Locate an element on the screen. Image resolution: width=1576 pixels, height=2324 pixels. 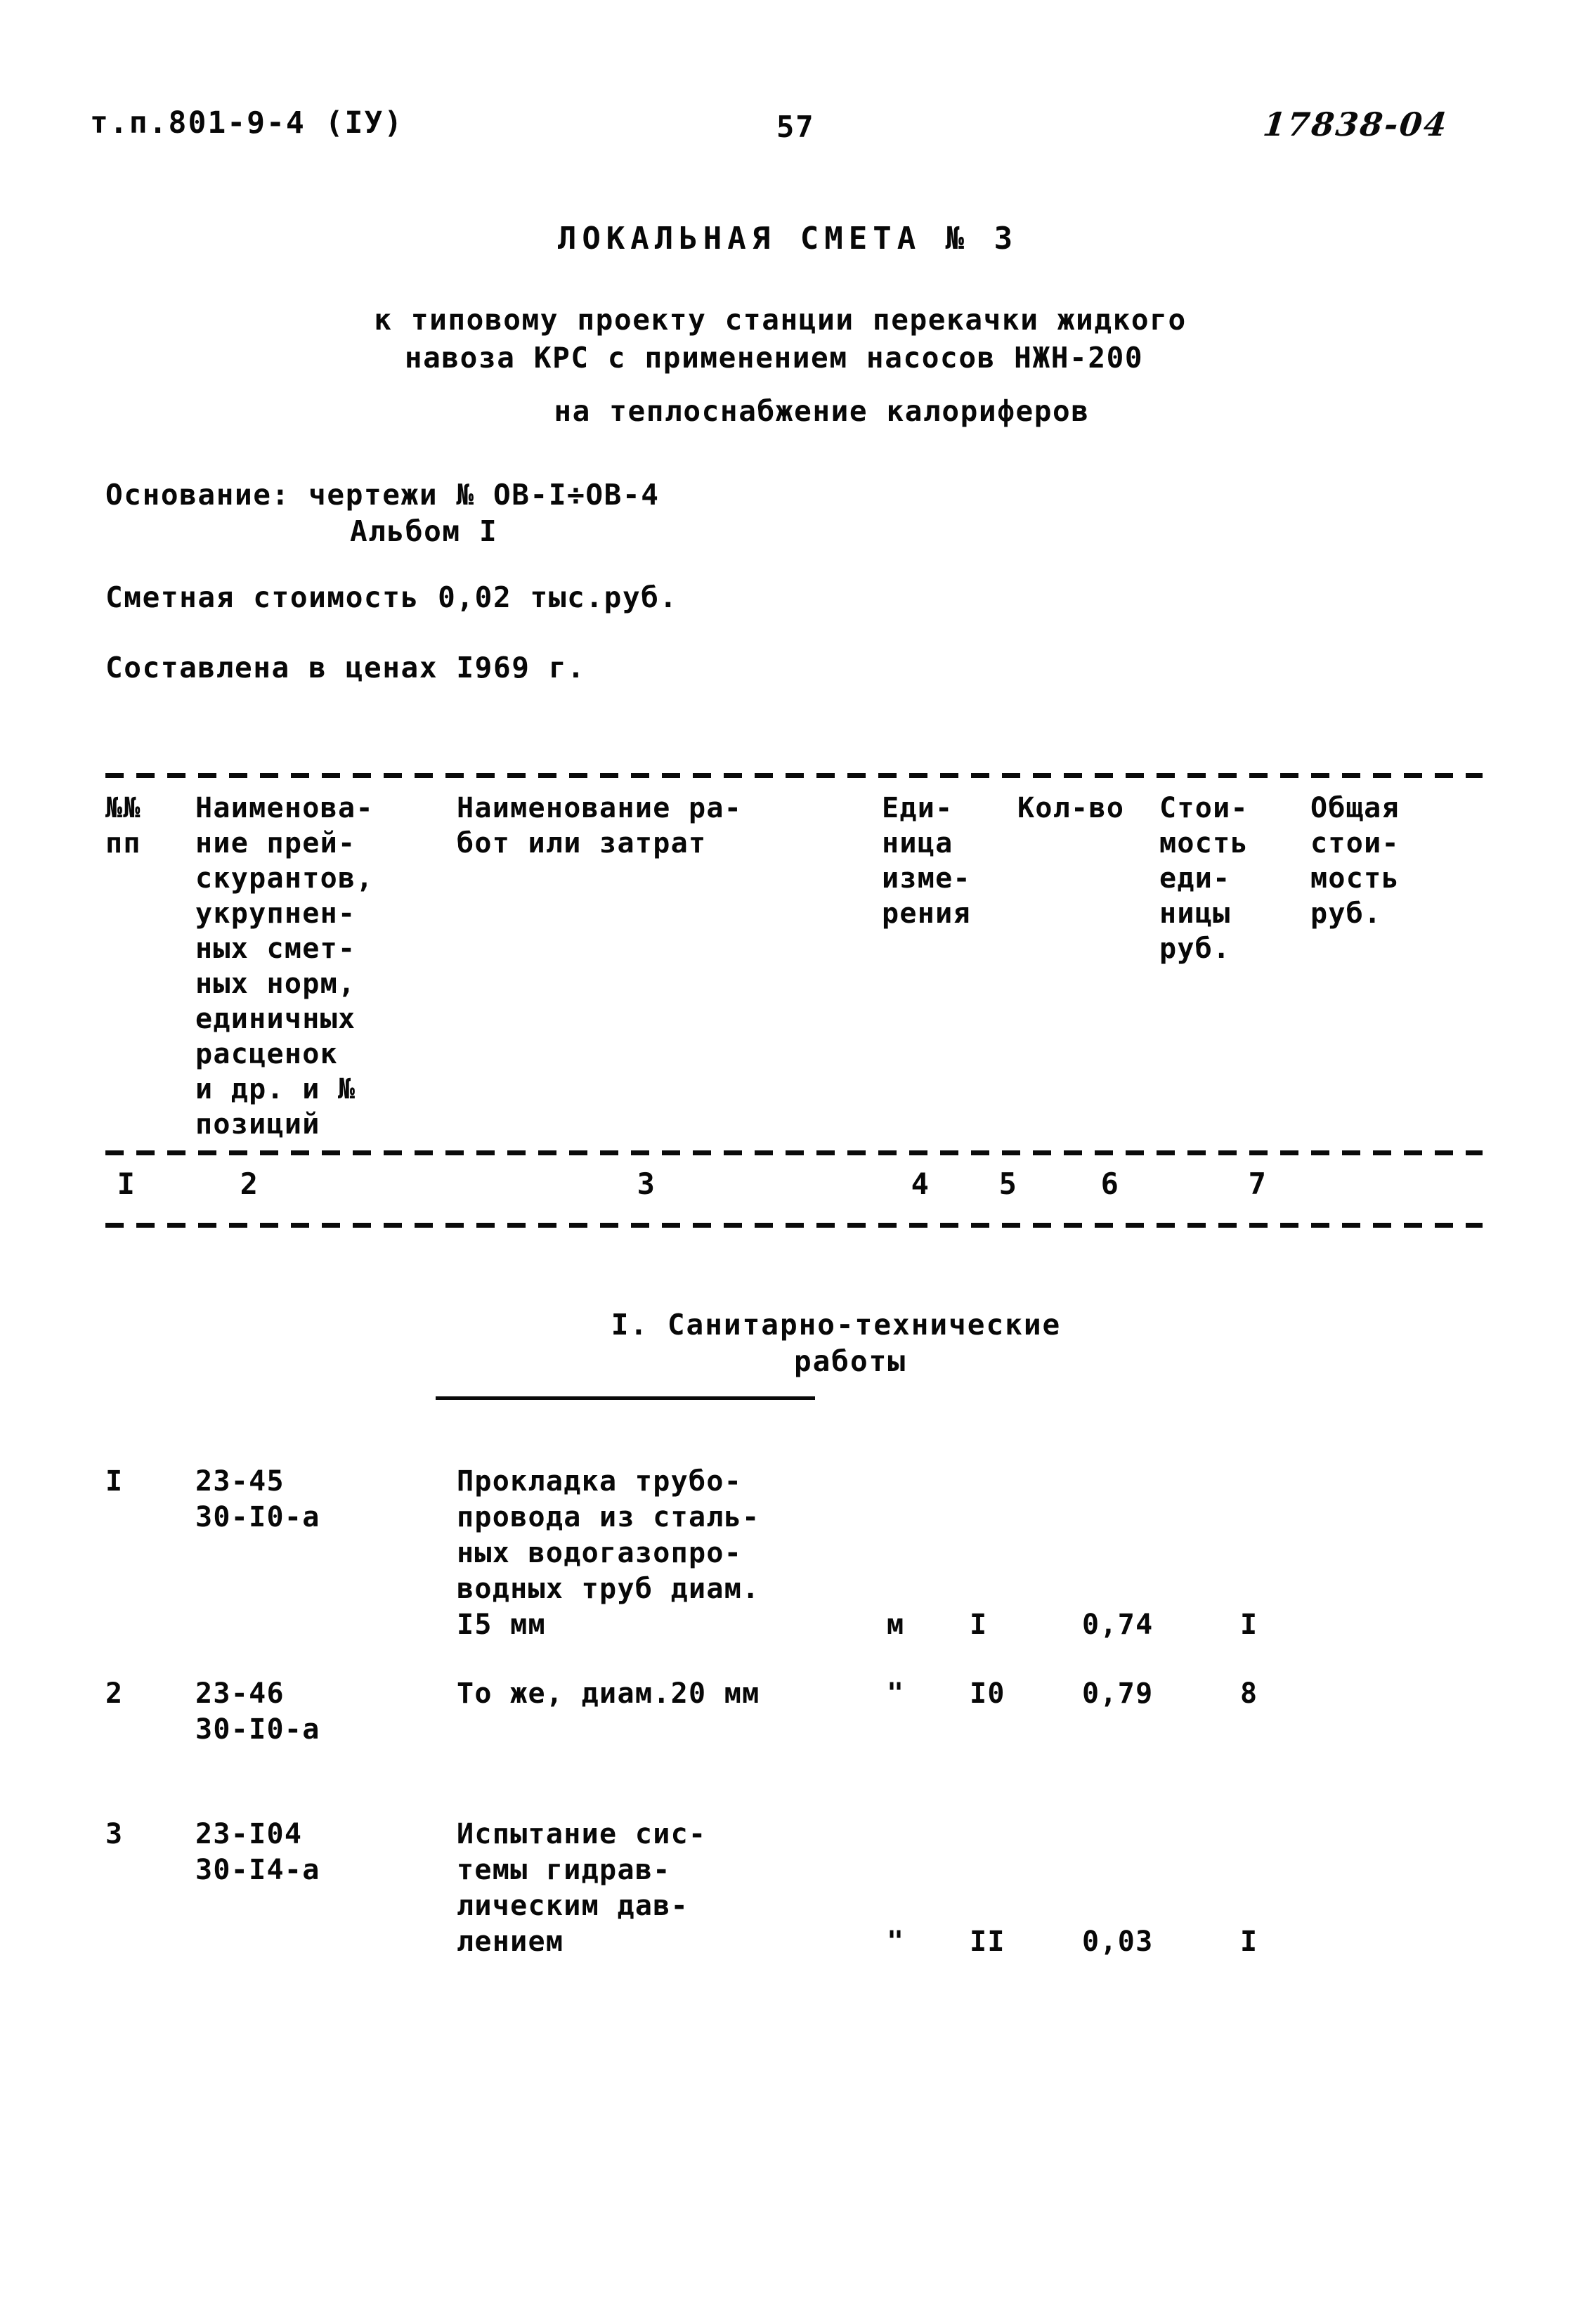
row-price-code: 23-46 30-I0-а is located at coordinates (257, 1711).